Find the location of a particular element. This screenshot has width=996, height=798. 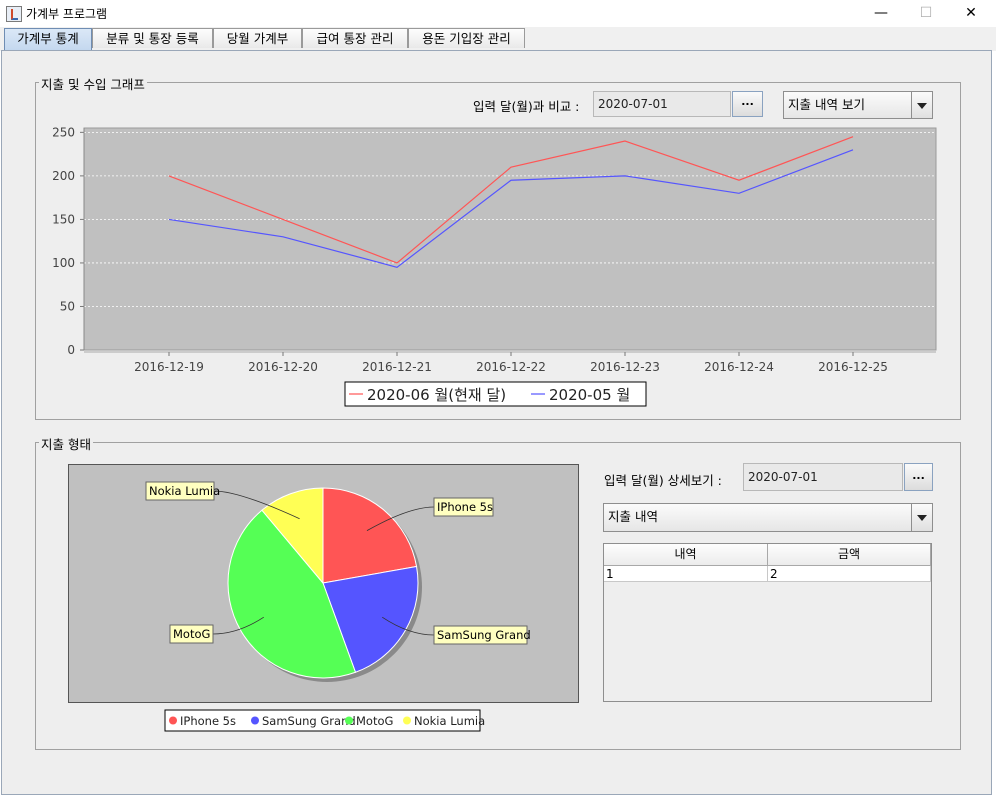

window-title: 가계부 프로그램 is located at coordinates (67, 14).